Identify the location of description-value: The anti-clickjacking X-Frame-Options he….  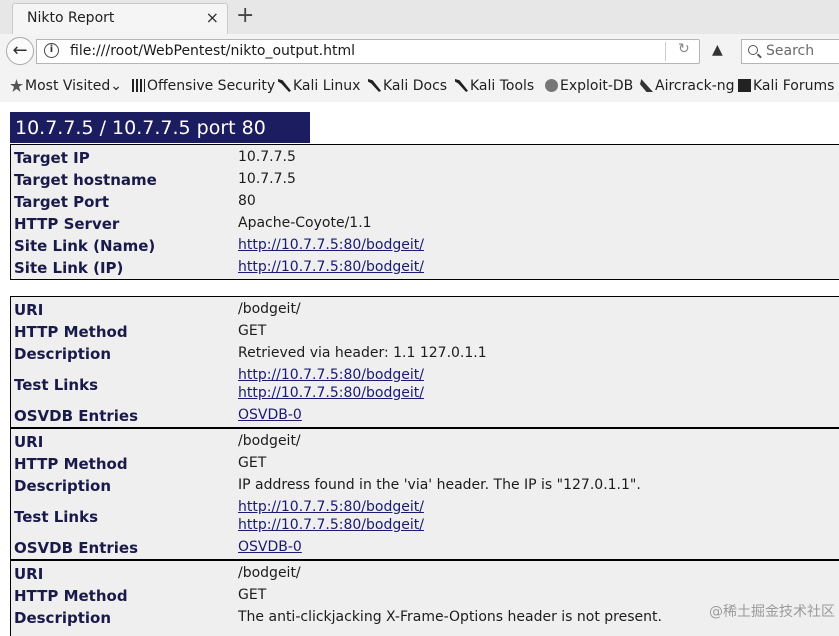
(450, 617).